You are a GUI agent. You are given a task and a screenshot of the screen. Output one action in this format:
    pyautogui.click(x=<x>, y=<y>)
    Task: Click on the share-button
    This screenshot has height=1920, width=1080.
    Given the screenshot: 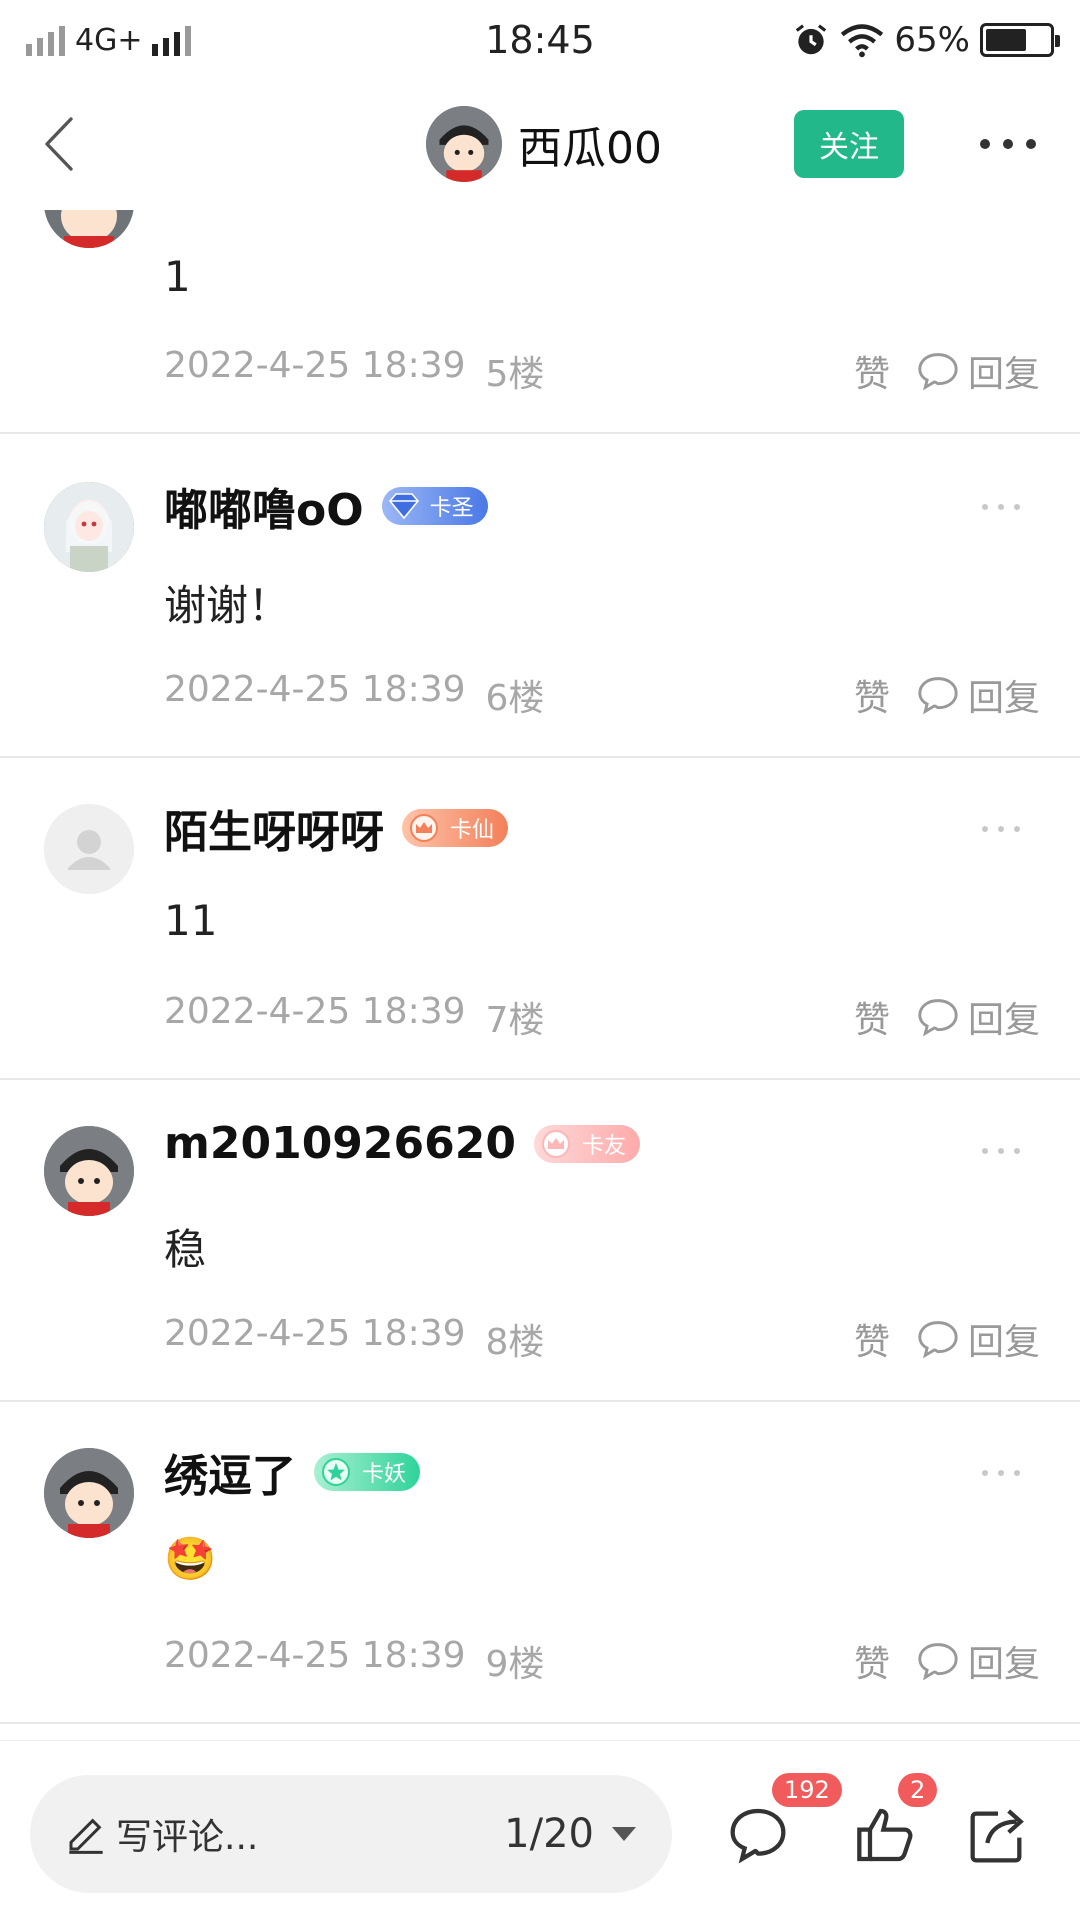 What is the action you would take?
    pyautogui.click(x=998, y=1835)
    